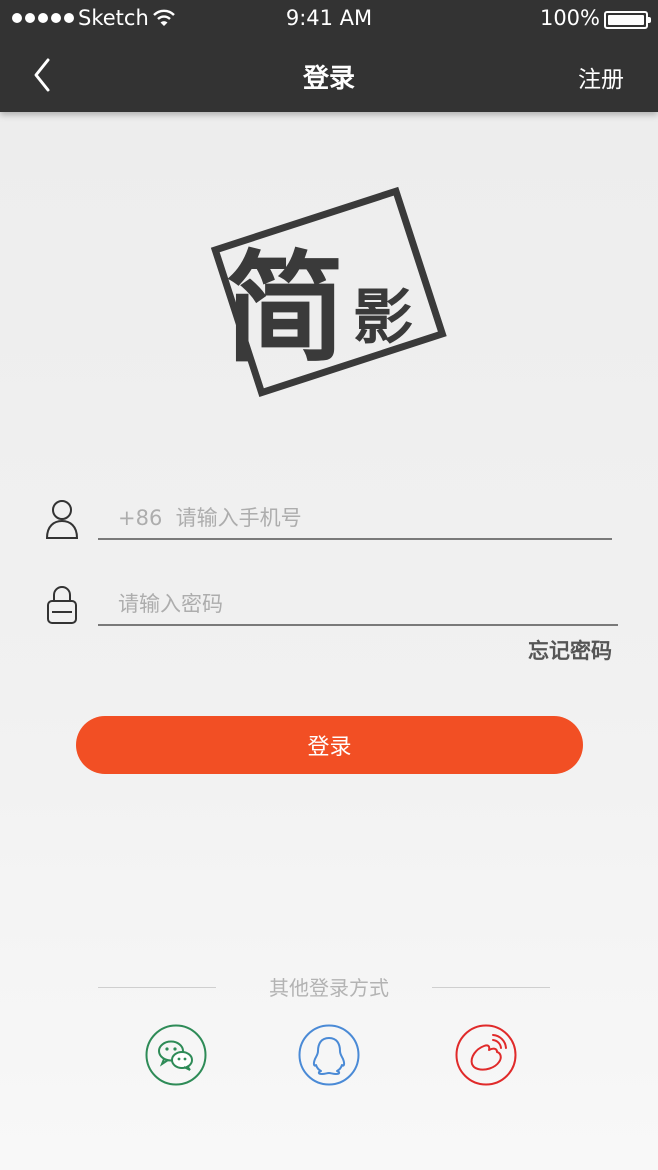 The width and height of the screenshot is (658, 1170). Describe the element at coordinates (601, 77) in the screenshot. I see `register-button: 注册` at that location.